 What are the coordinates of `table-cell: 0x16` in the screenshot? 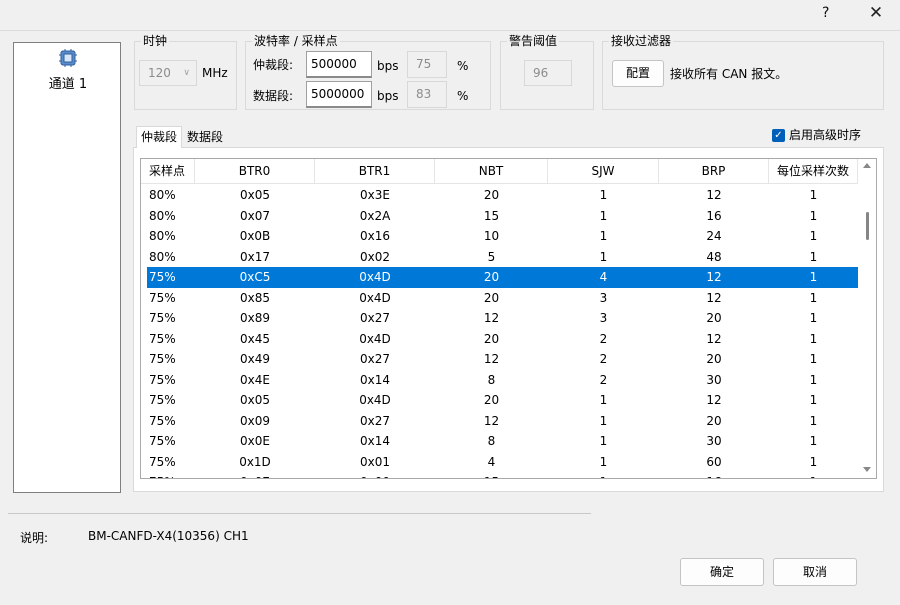 It's located at (374, 236).